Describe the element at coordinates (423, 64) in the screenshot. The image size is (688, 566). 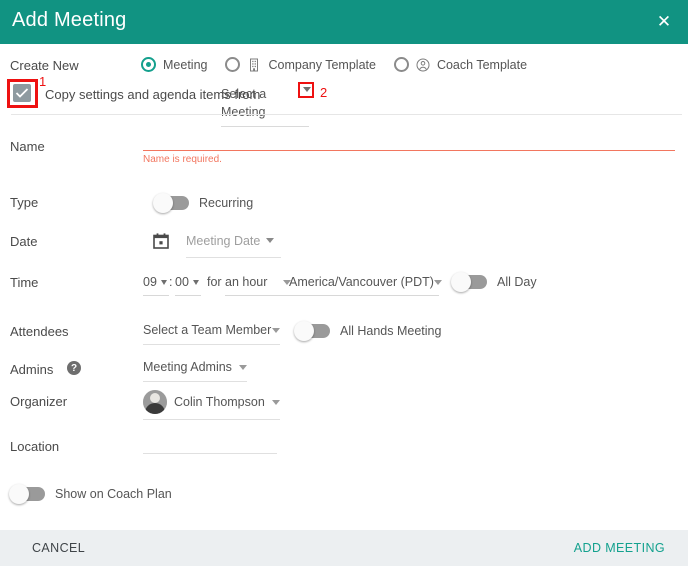
I see `person-circle-icon` at that location.